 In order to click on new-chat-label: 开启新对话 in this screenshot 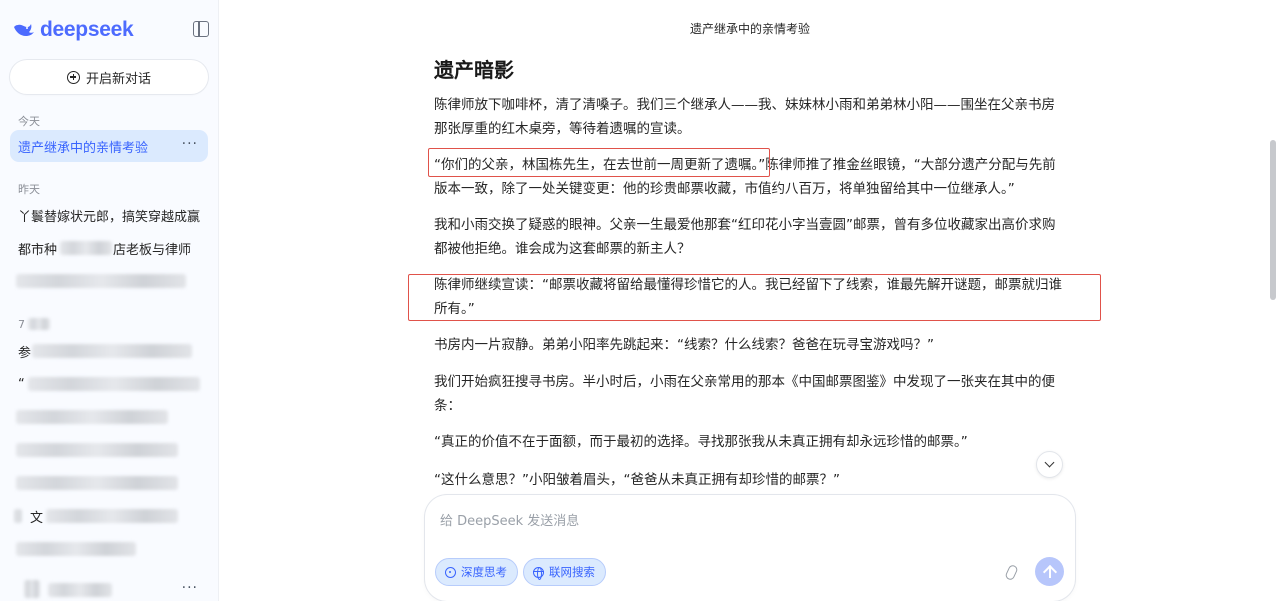, I will do `click(118, 79)`.